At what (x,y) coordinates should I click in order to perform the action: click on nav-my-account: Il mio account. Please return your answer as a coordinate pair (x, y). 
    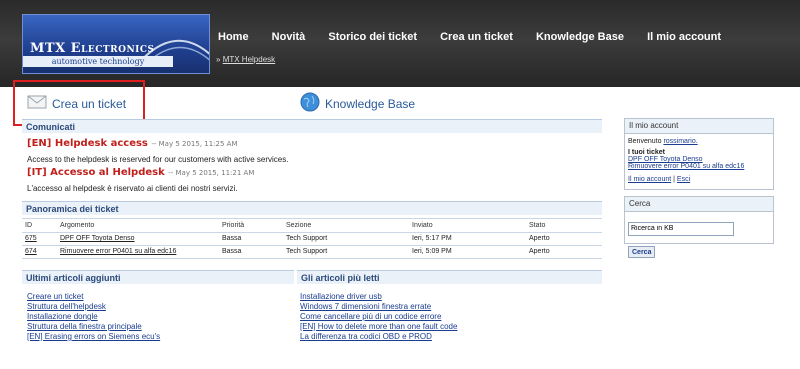
    Looking at the image, I should click on (684, 37).